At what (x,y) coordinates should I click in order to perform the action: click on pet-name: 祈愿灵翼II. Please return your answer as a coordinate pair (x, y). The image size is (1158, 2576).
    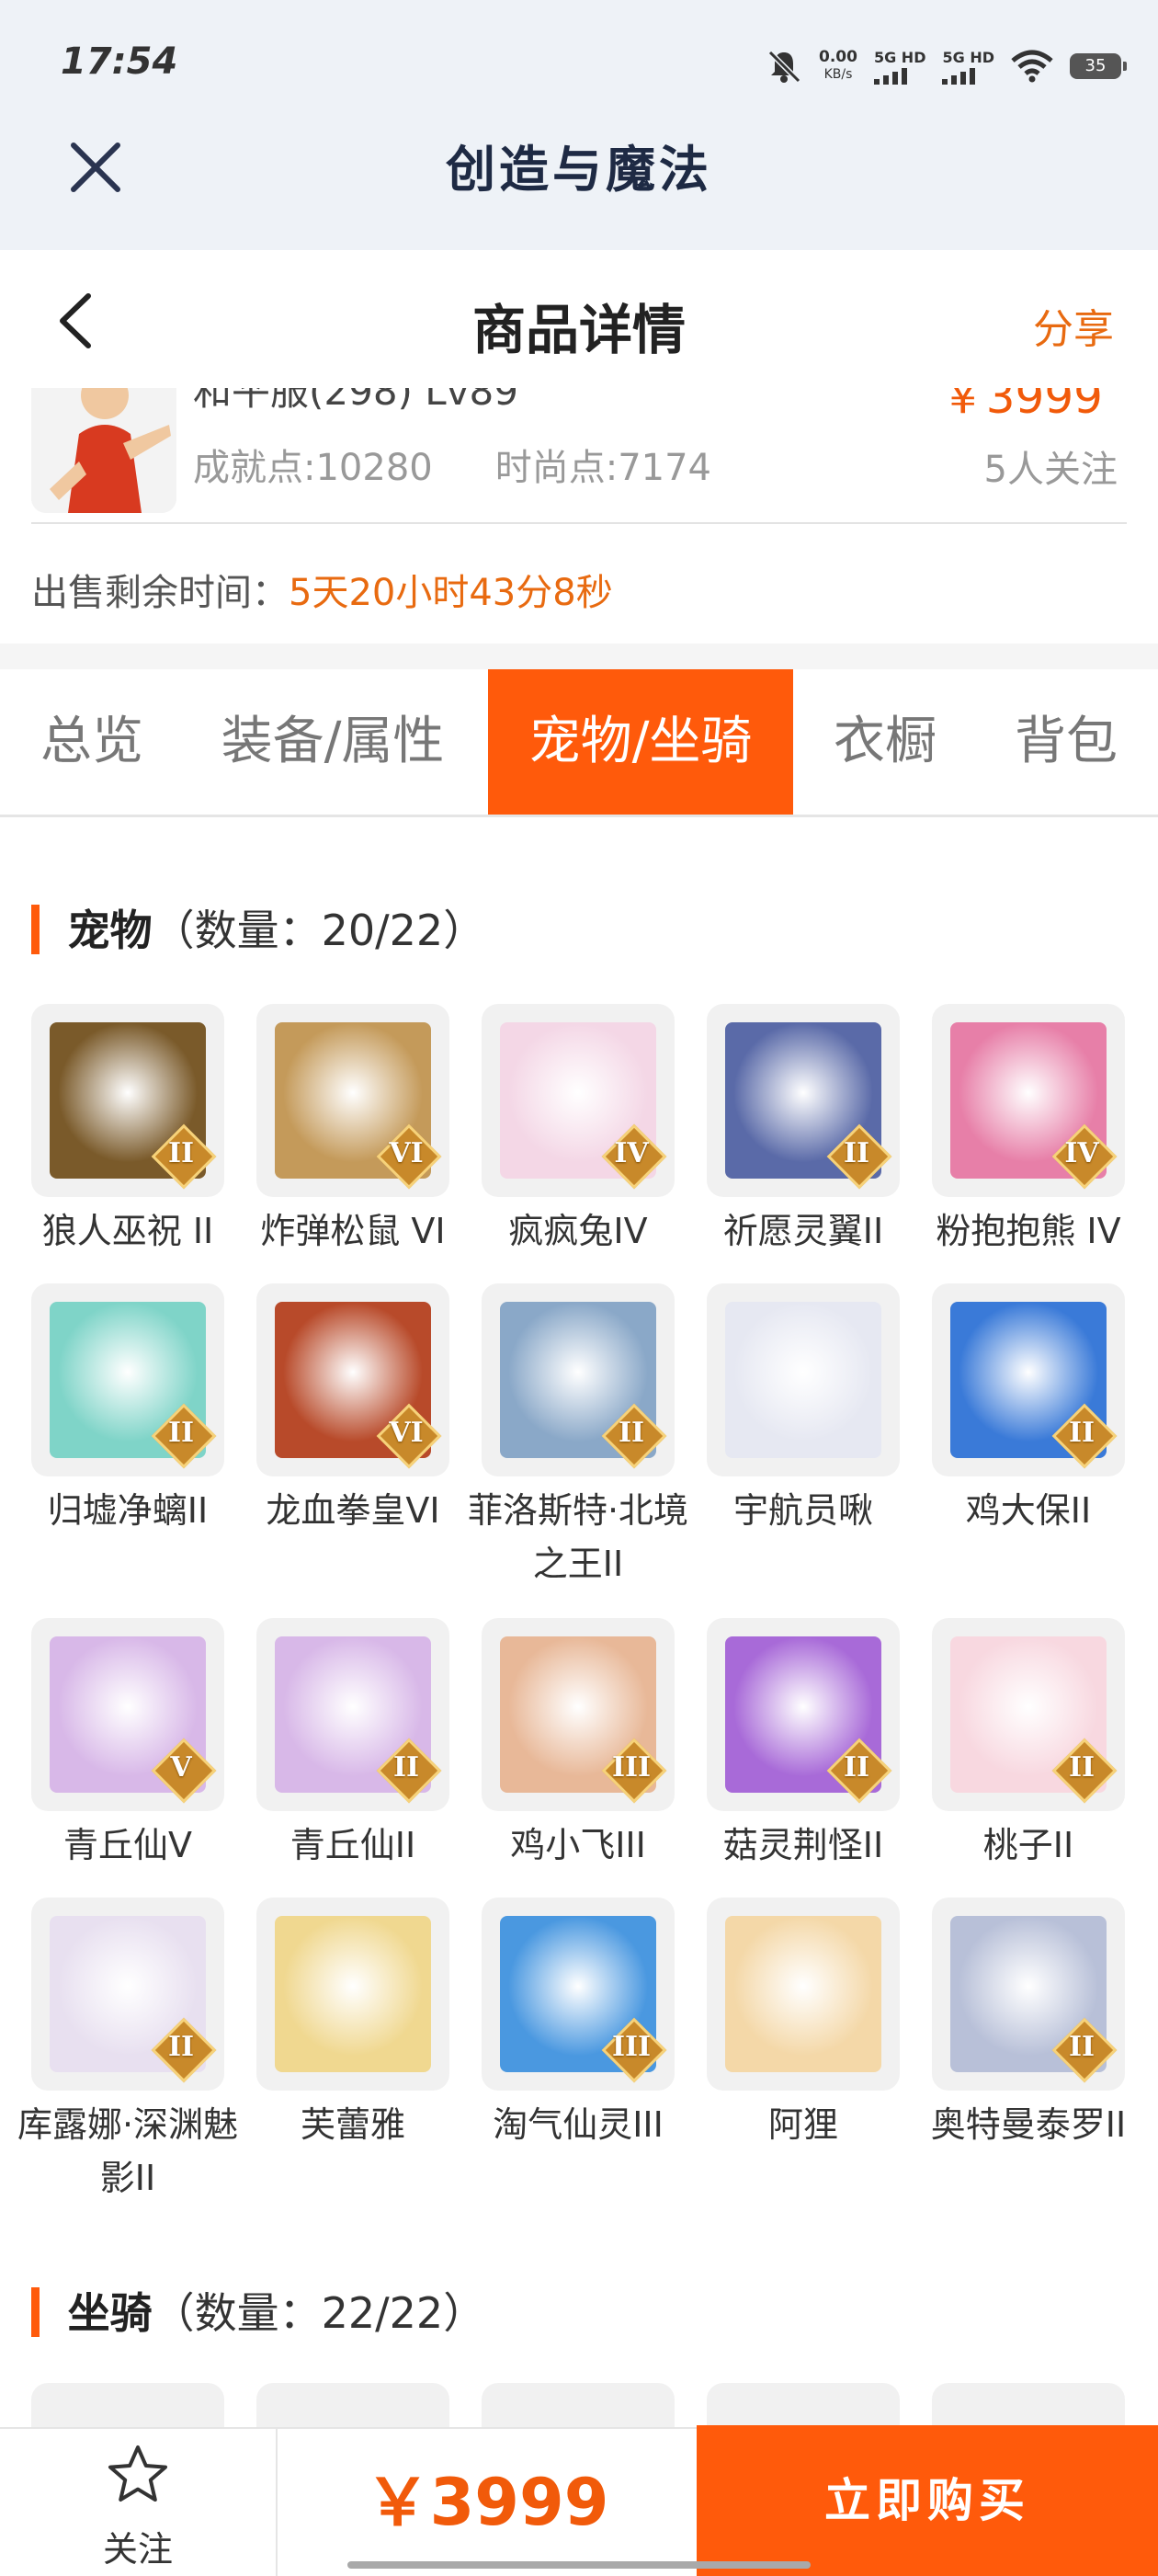
    Looking at the image, I should click on (803, 1231).